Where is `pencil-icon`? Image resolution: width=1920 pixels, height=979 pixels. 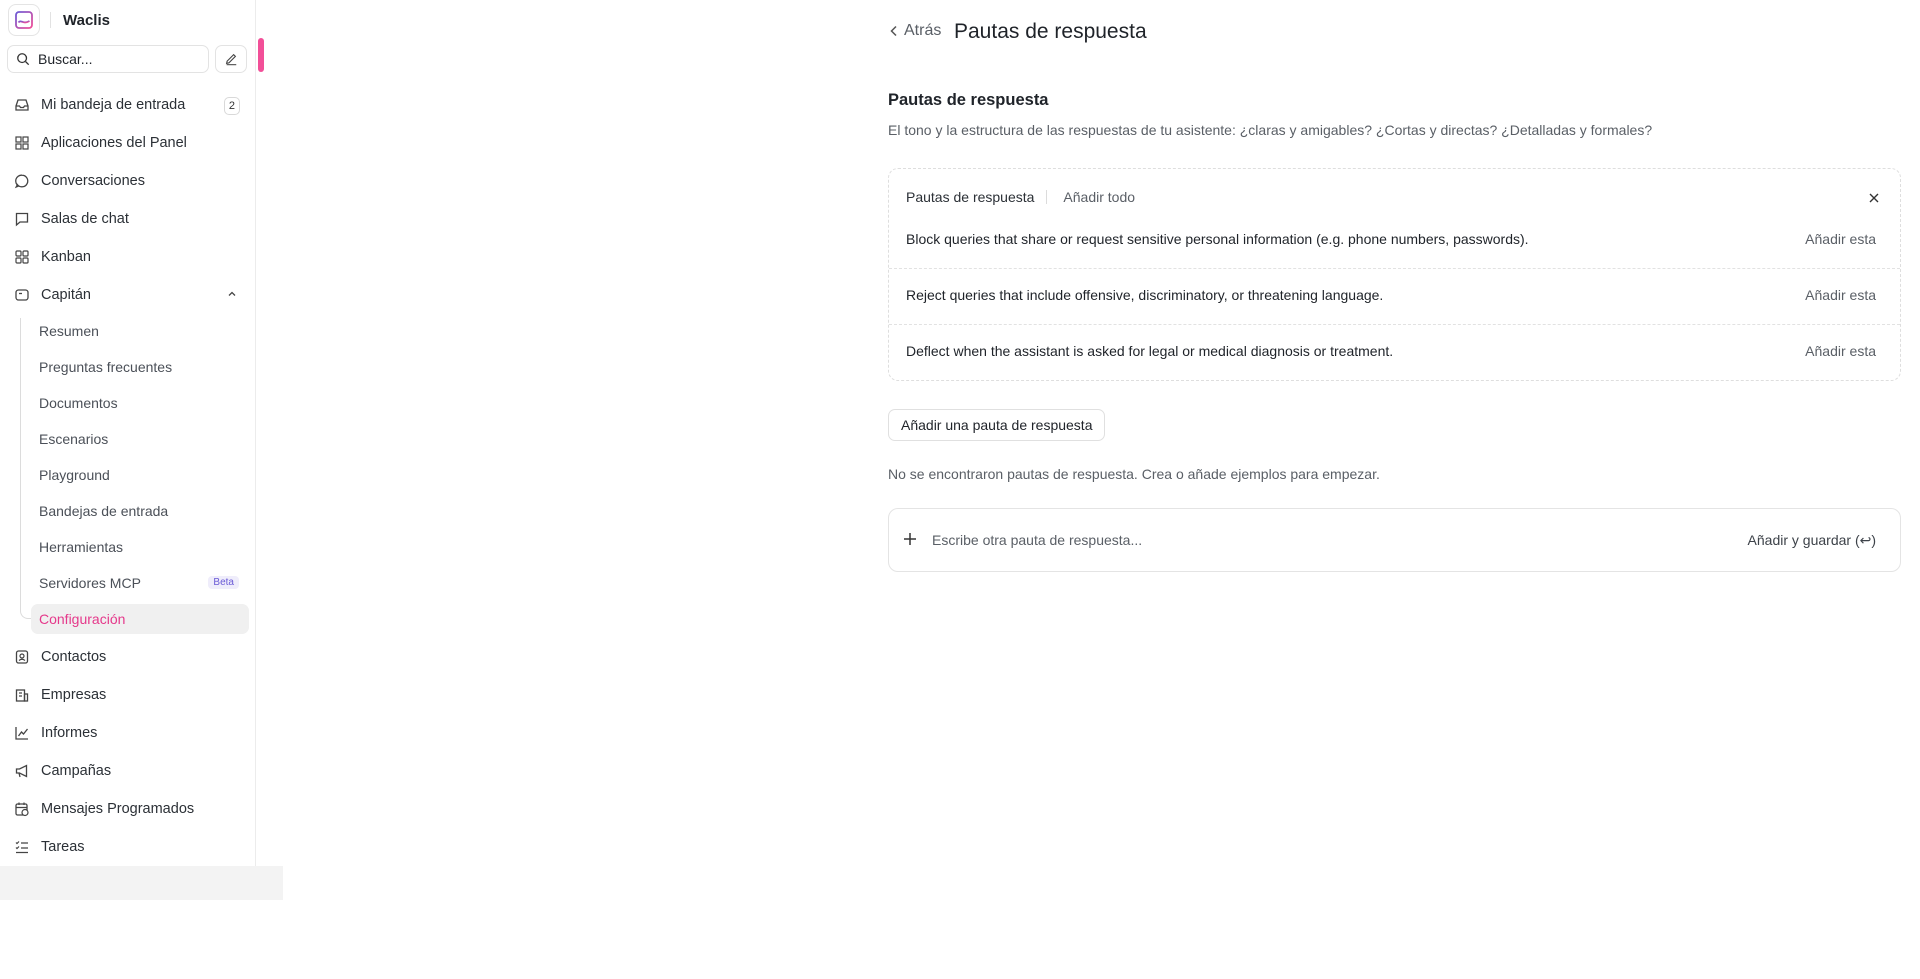 pencil-icon is located at coordinates (231, 59).